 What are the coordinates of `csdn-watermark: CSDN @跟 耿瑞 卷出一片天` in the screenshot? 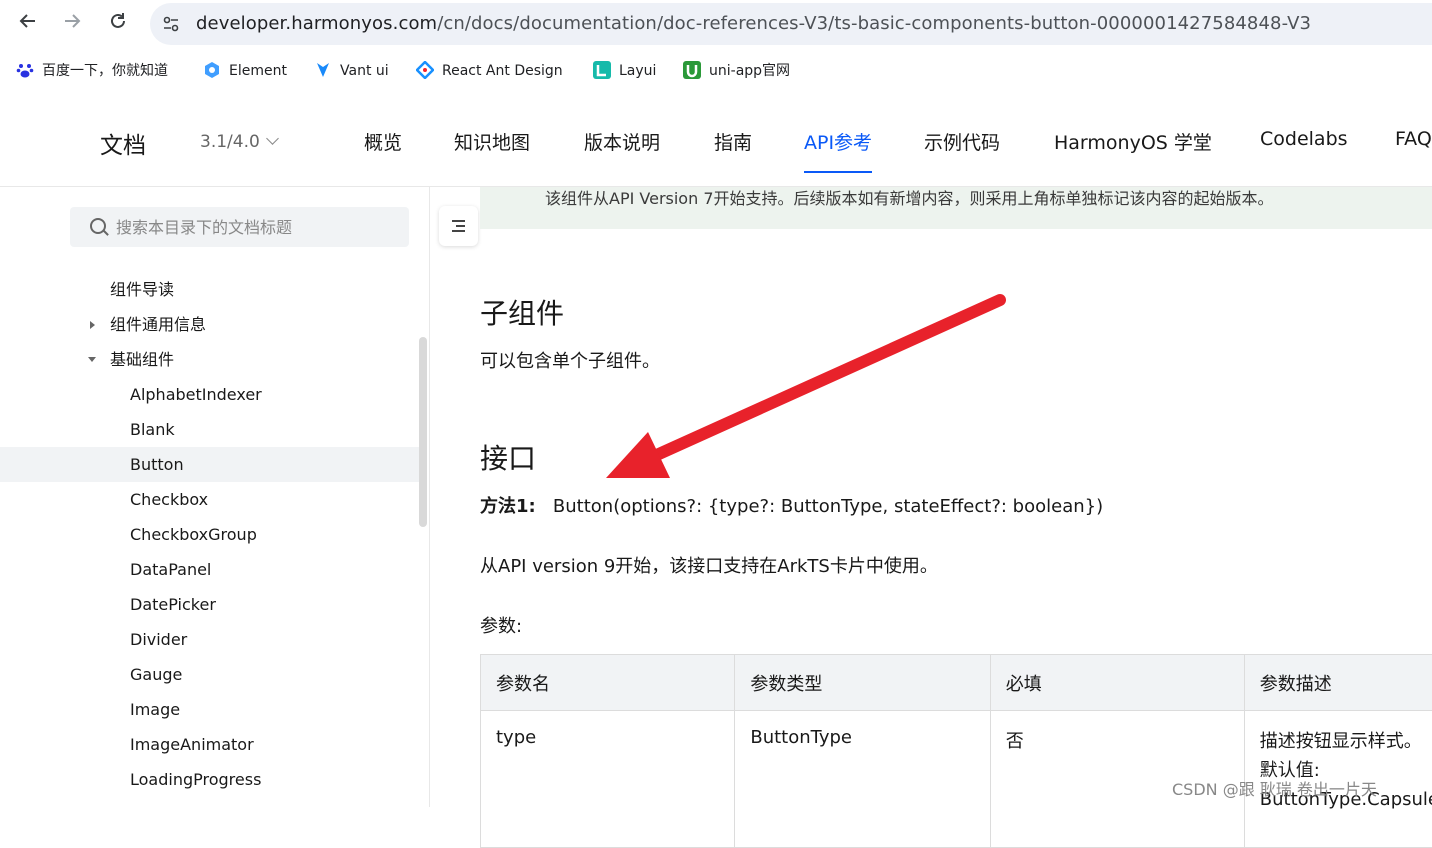 It's located at (1274, 788).